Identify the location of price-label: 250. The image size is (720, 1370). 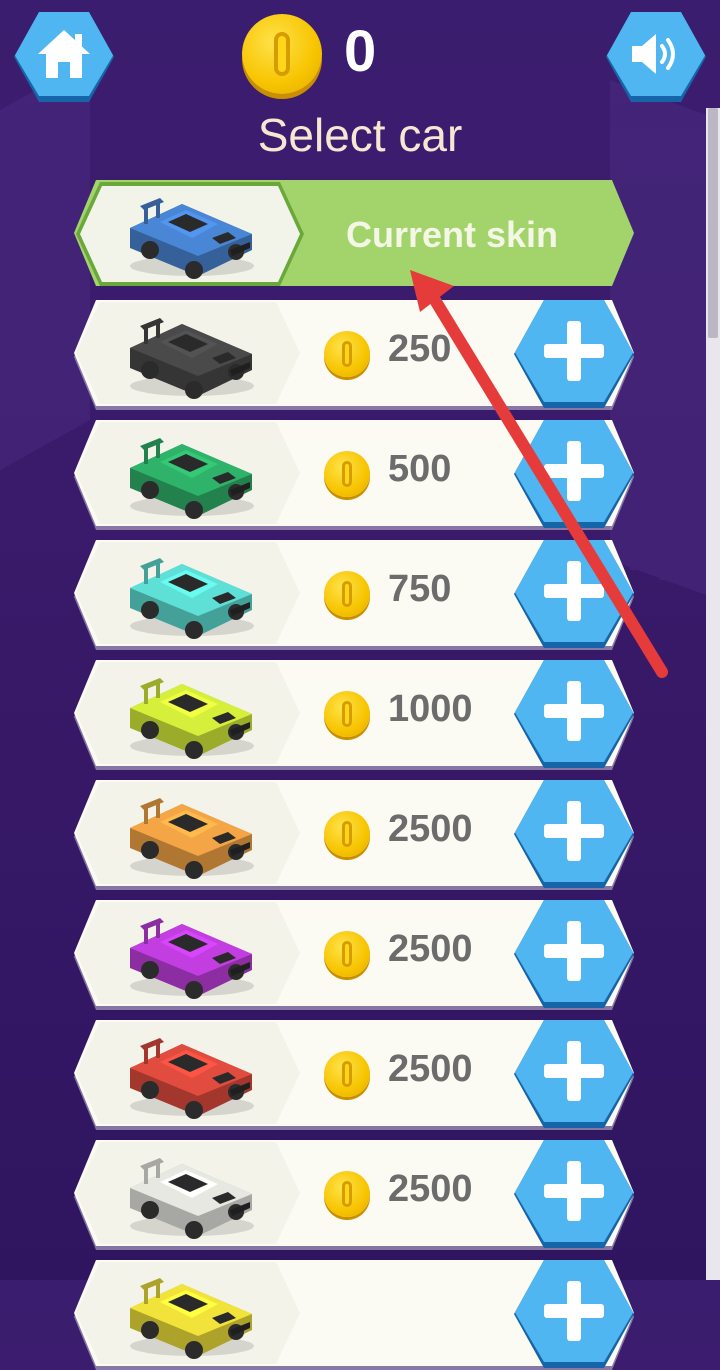
(420, 349).